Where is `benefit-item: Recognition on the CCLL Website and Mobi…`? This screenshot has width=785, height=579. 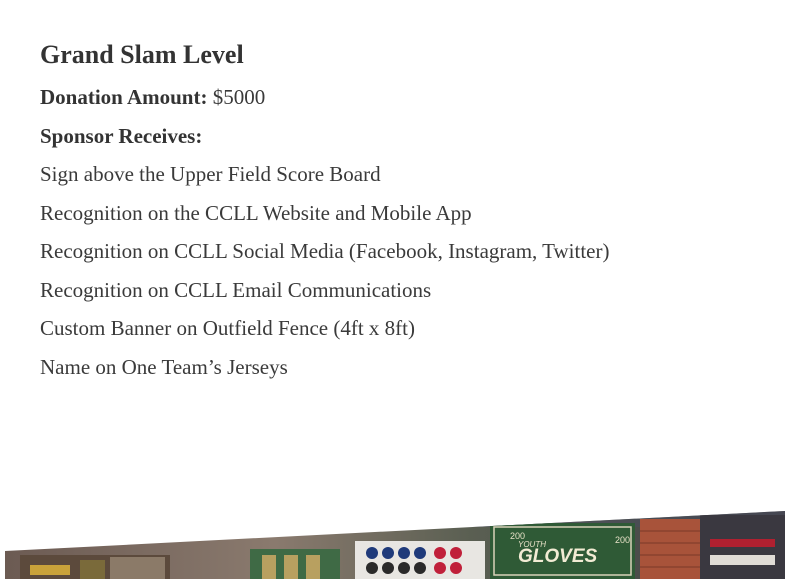
benefit-item: Recognition on the CCLL Website and Mobi… is located at coordinates (256, 212).